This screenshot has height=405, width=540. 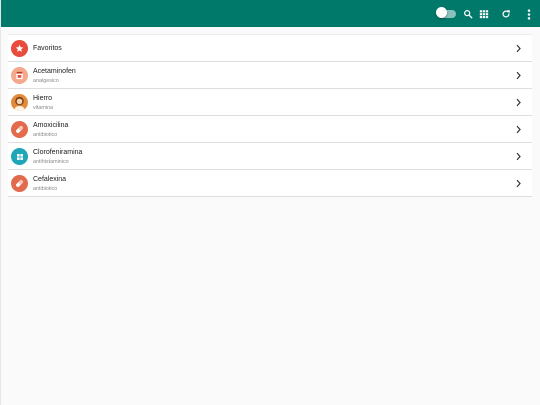 I want to click on favorites-row: Favoritos, so click(x=270, y=48).